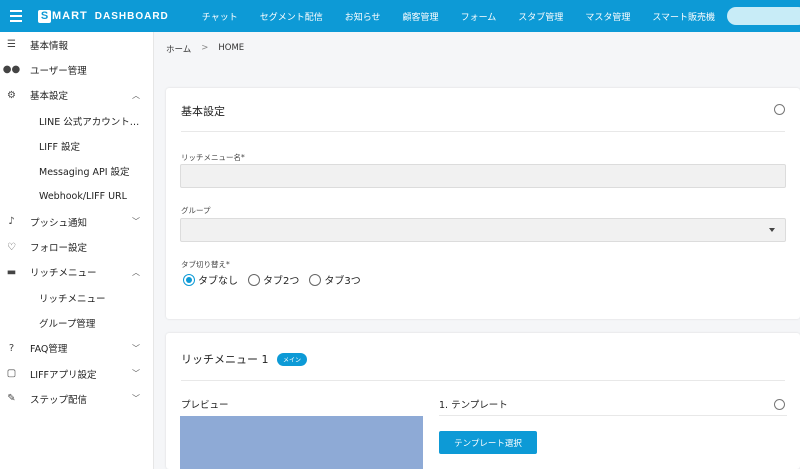 This screenshot has height=469, width=800. I want to click on sidebar-item-rich-menu: ▬ リッチメニュー ︿, so click(76, 272).